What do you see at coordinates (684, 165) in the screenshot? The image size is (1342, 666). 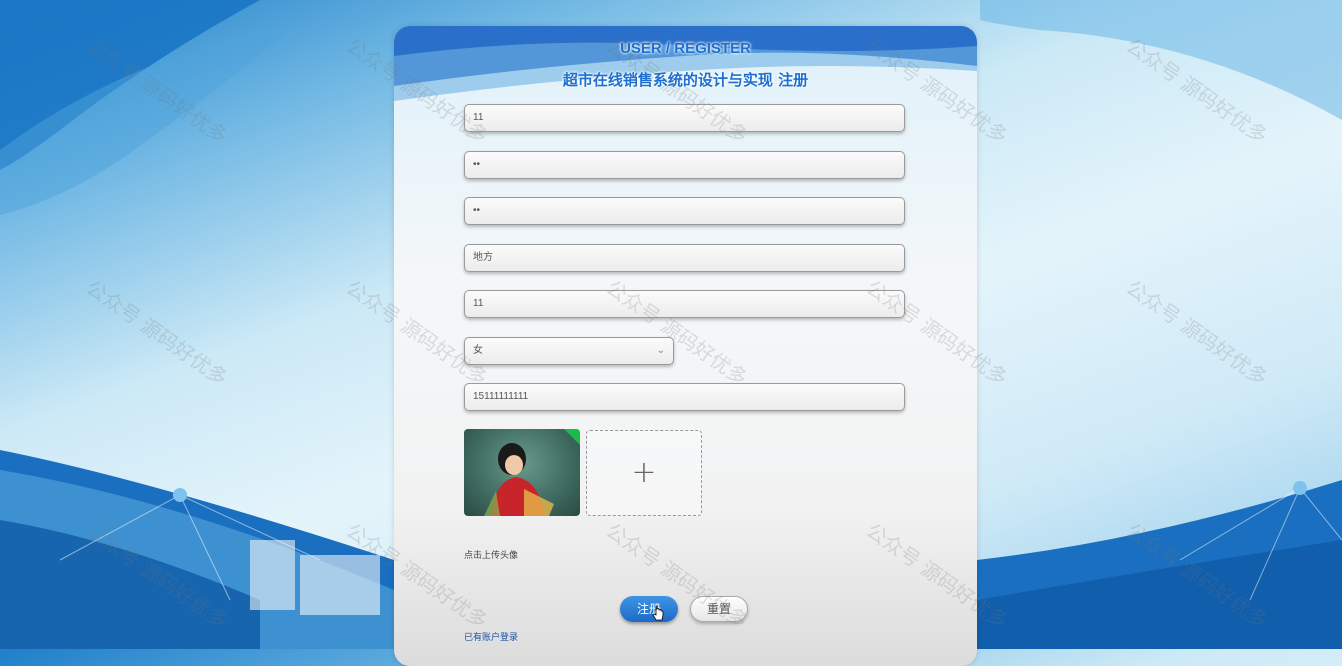 I see `password-input: ••` at bounding box center [684, 165].